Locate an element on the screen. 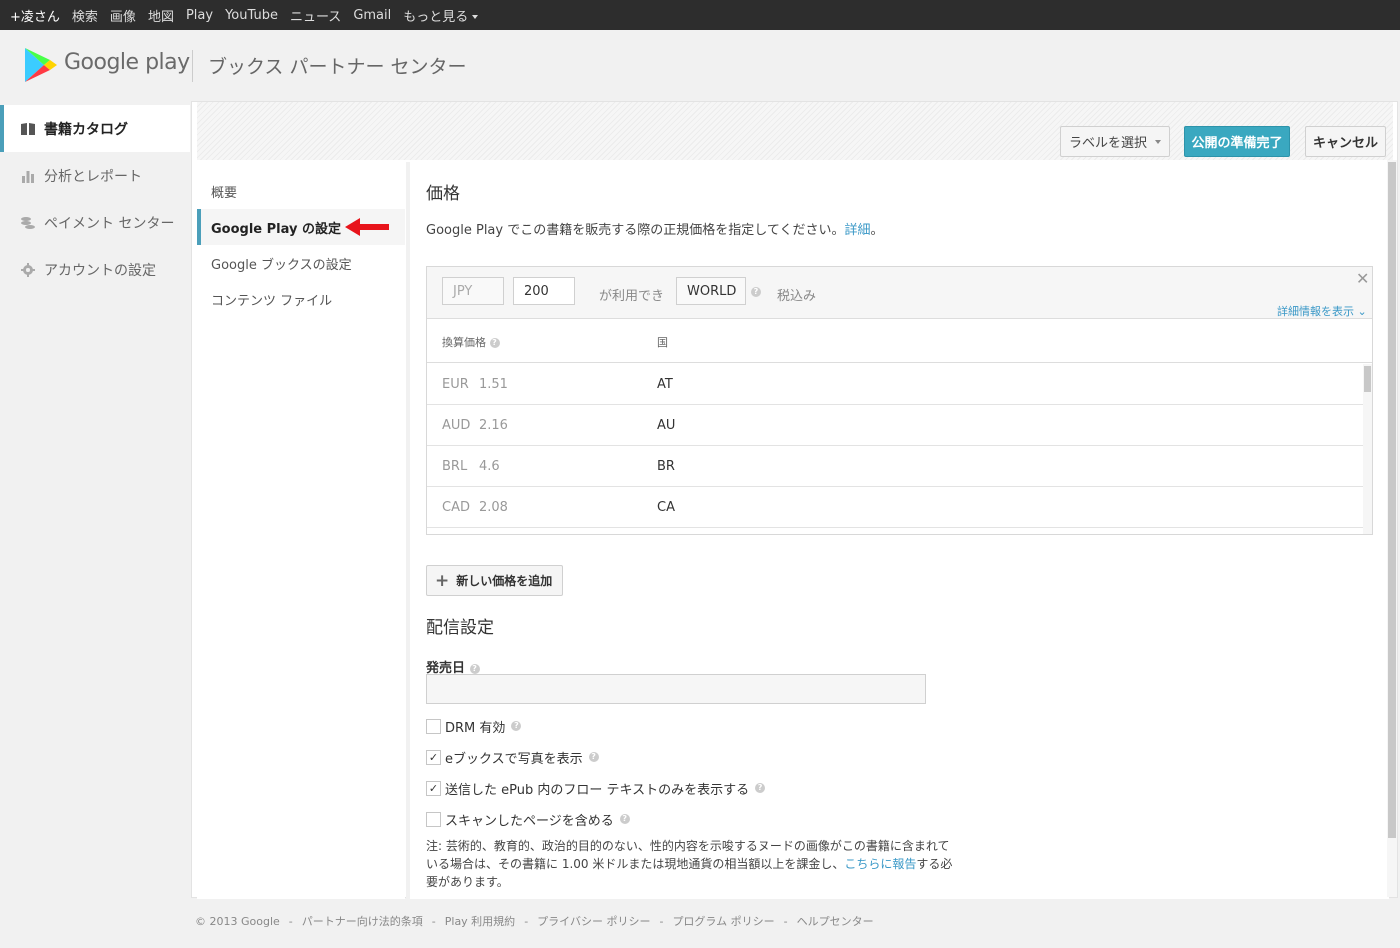 This screenshot has height=948, width=1400. cancel-button: キャンセル is located at coordinates (1345, 141).